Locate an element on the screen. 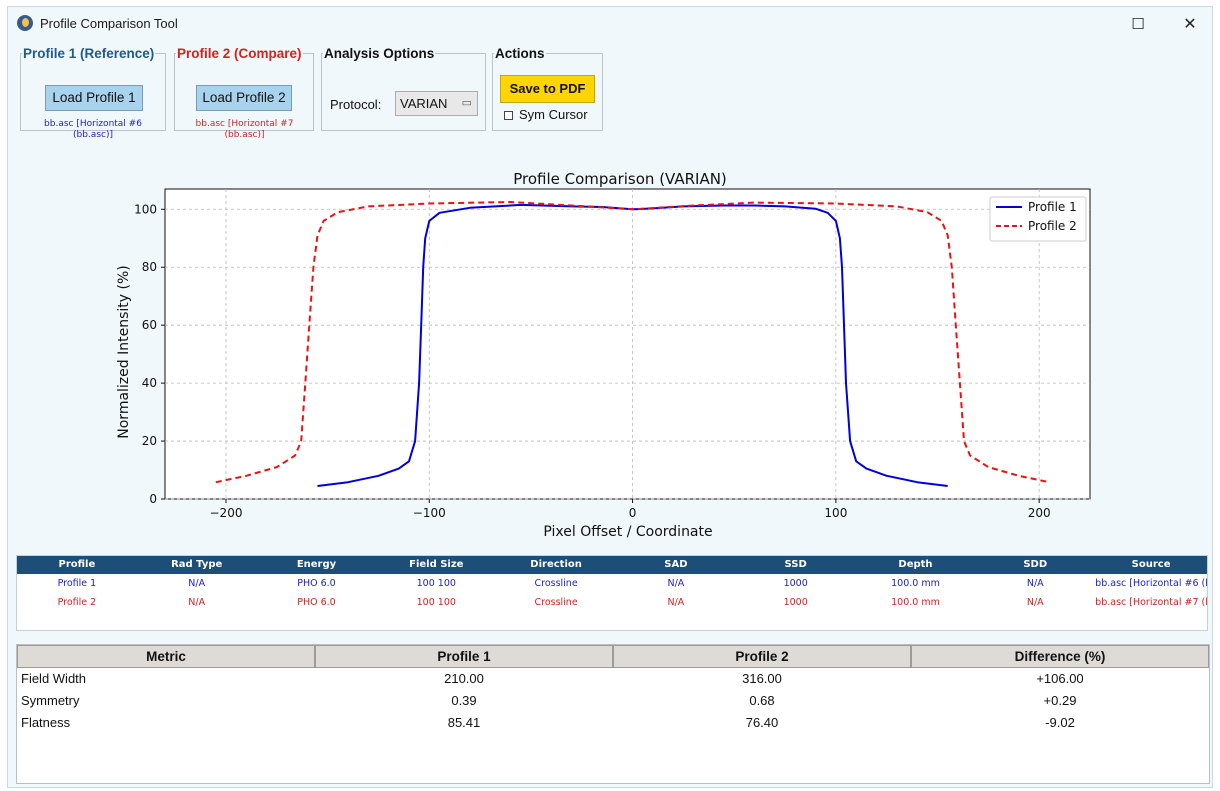  y-tick-label: 60 is located at coordinates (149, 325).